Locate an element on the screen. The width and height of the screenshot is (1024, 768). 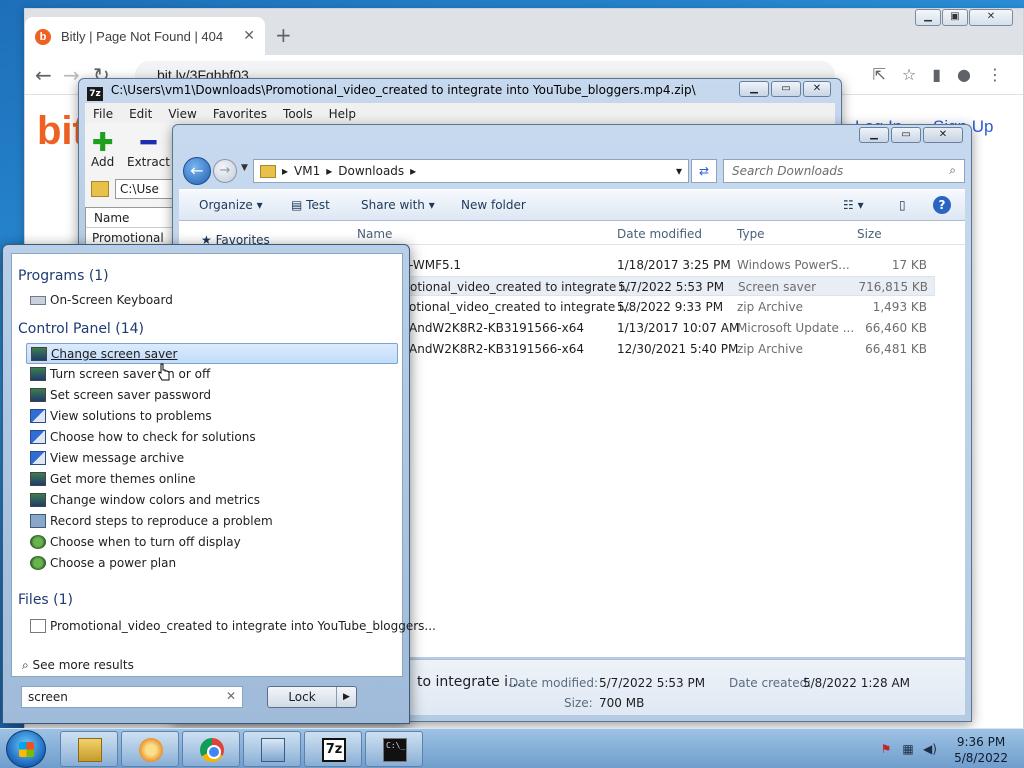
action-center-icon: ⚑ is located at coordinates (886, 749).